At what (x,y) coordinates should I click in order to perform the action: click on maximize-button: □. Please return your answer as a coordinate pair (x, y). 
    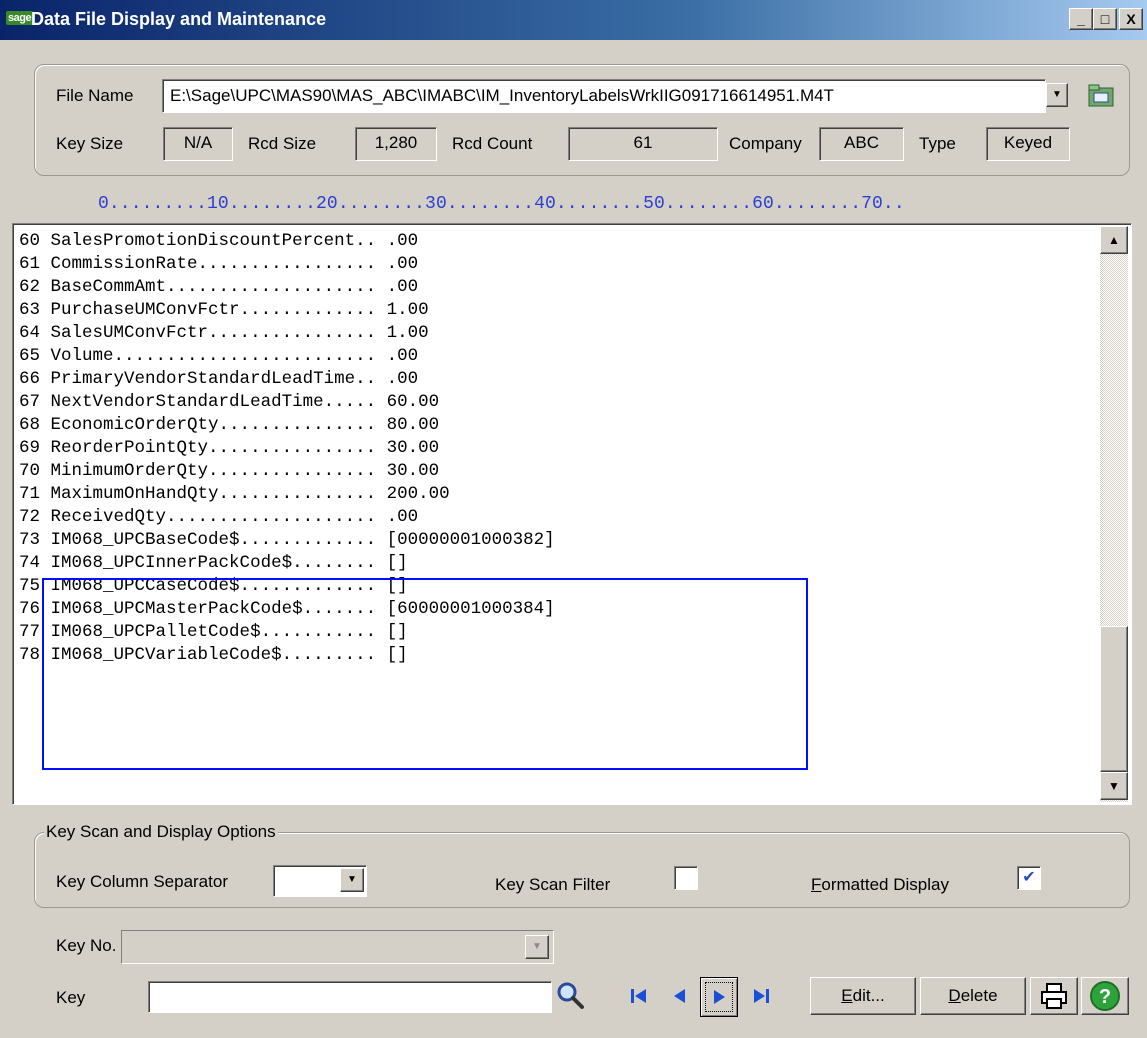
    Looking at the image, I should click on (1105, 19).